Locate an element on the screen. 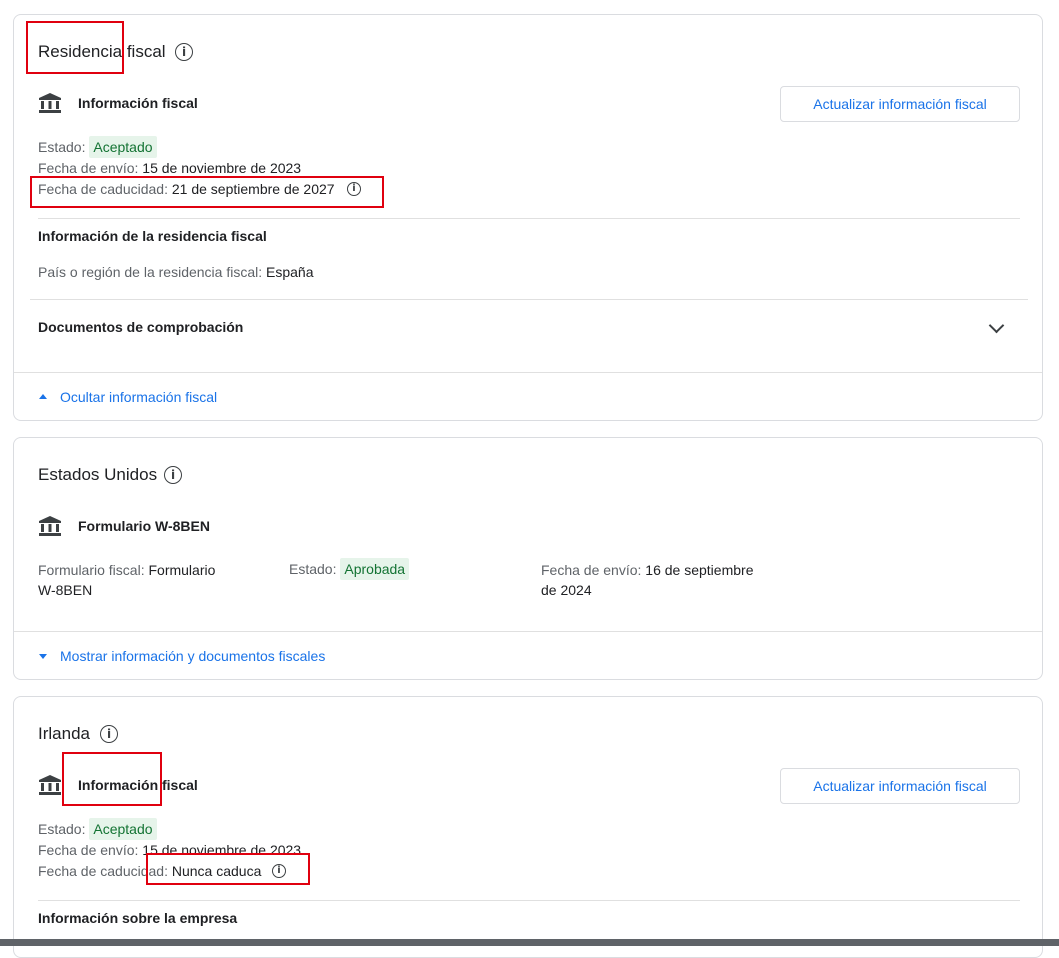 Image resolution: width=1059 pixels, height=958 pixels. form-value-cont: W-8BEN is located at coordinates (65, 590).